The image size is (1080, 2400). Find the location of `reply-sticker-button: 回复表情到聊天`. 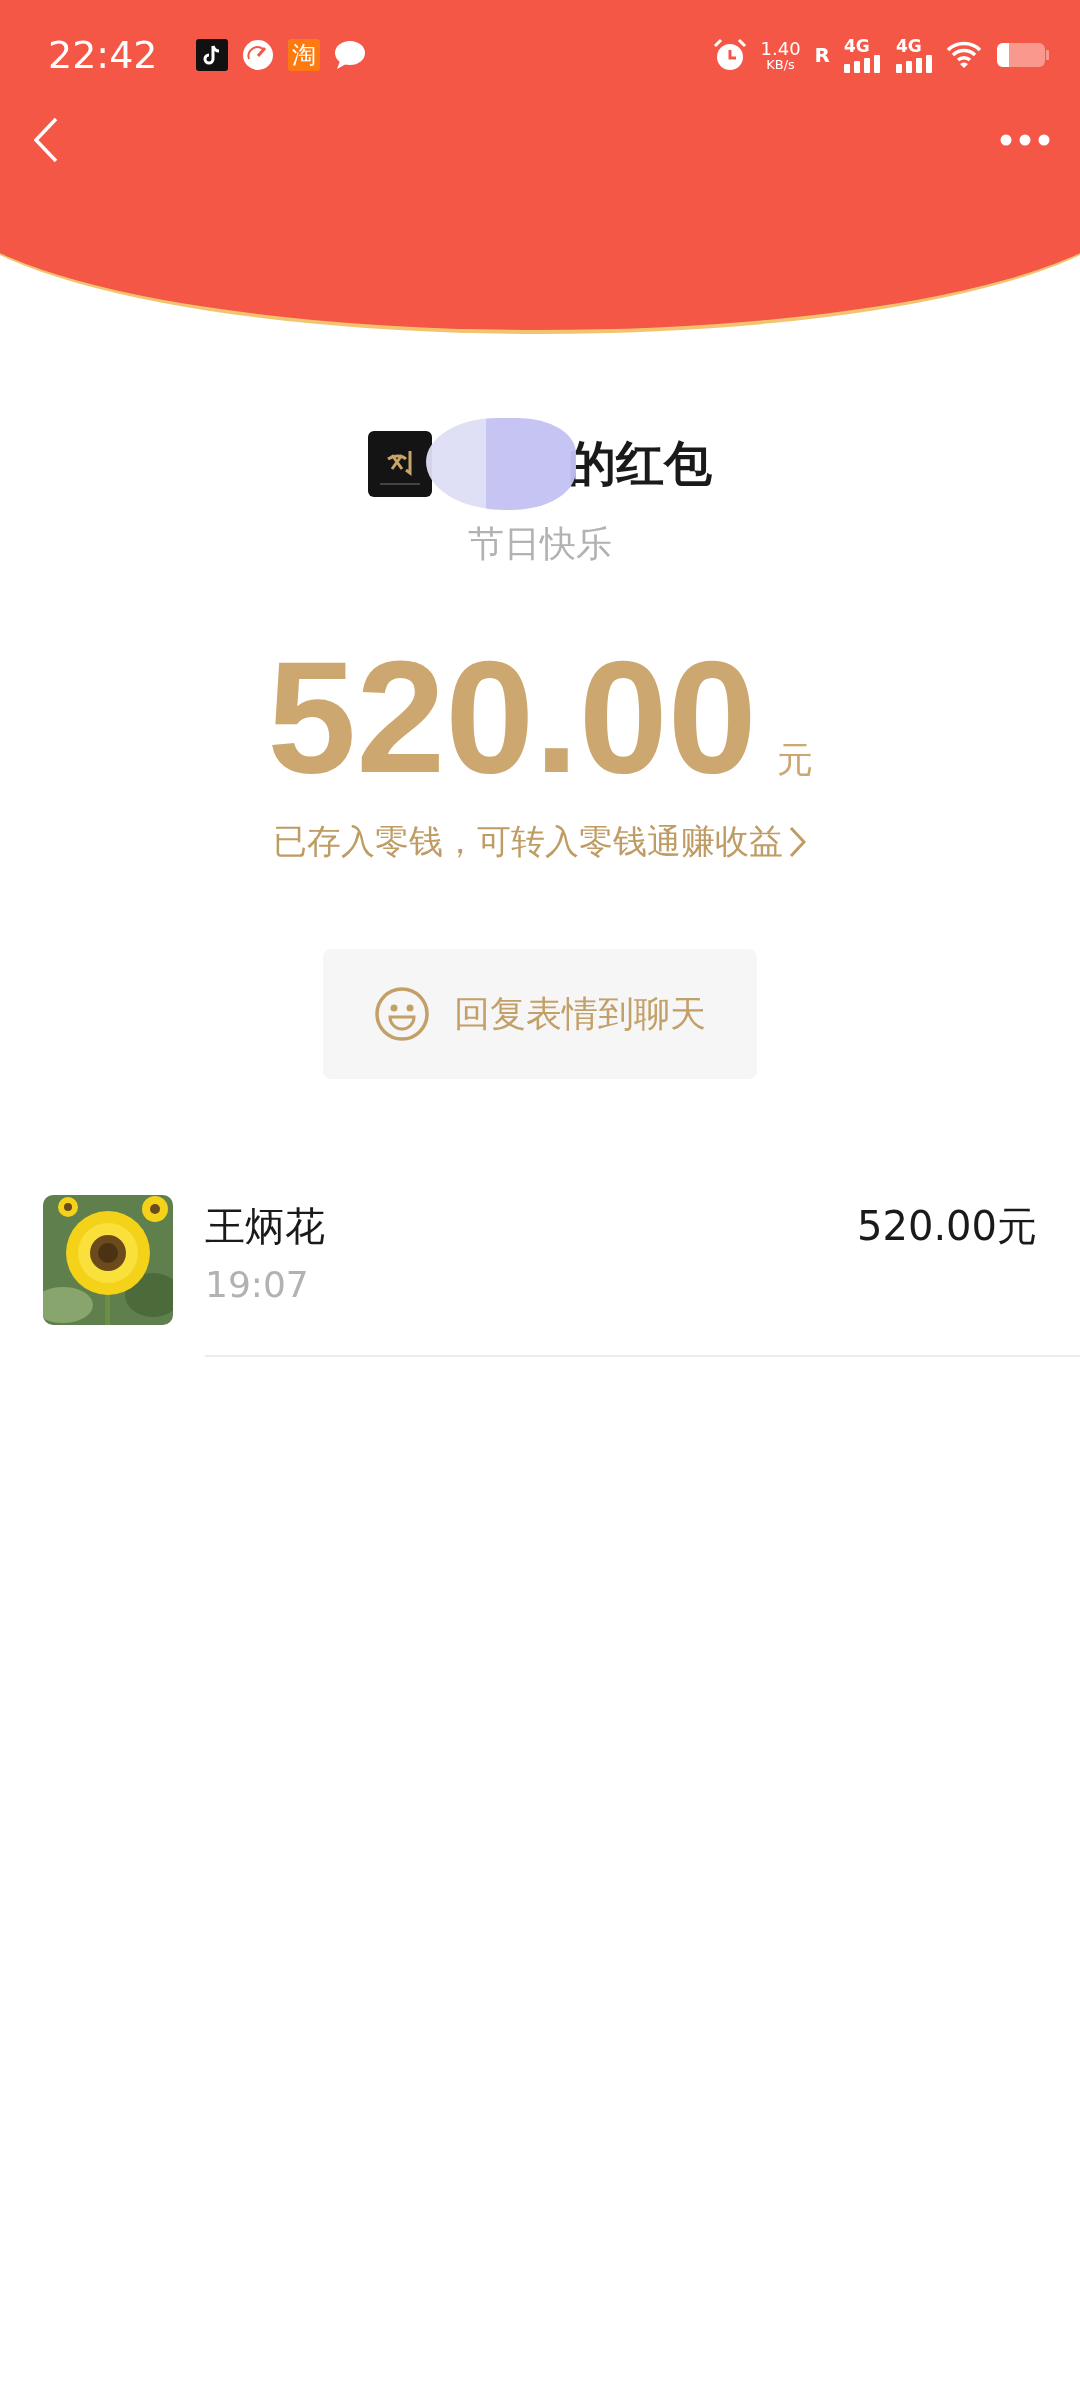

reply-sticker-button: 回复表情到聊天 is located at coordinates (540, 1014).